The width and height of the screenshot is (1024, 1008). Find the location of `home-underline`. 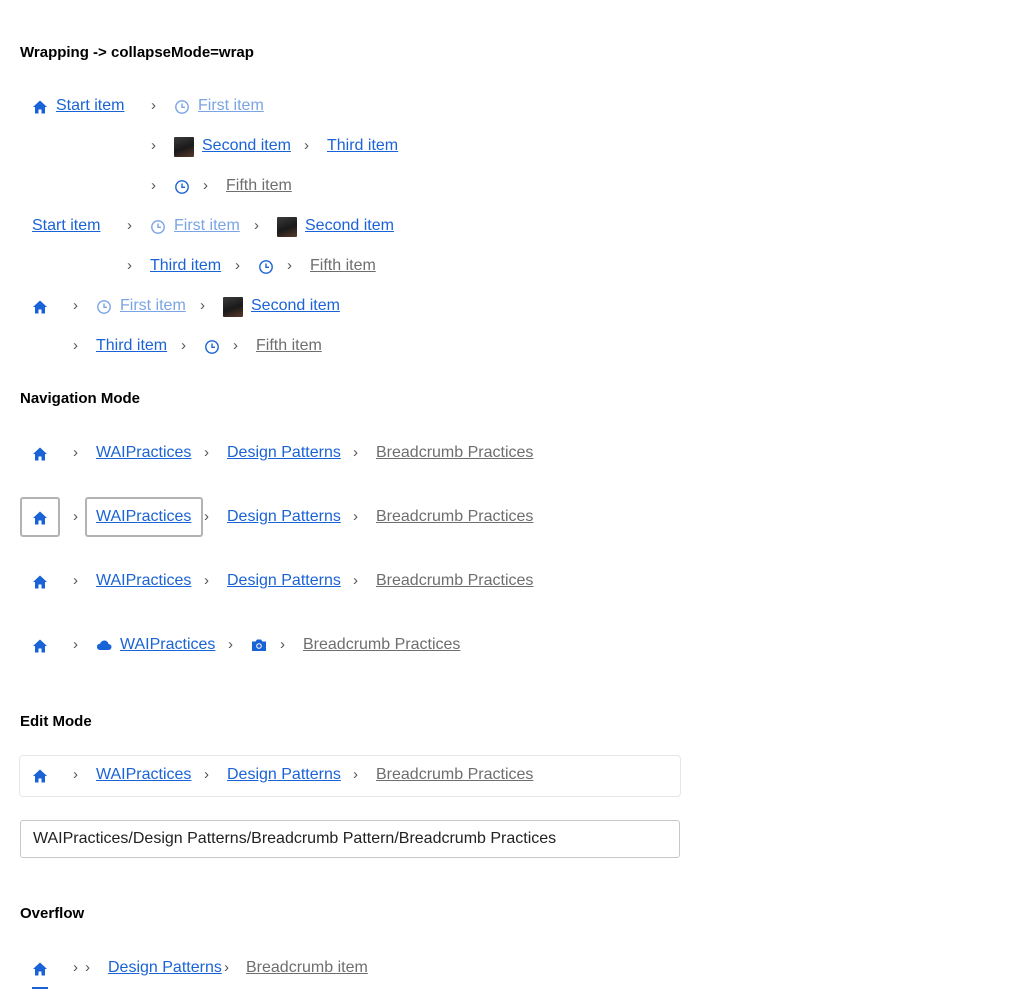

home-underline is located at coordinates (40, 988).